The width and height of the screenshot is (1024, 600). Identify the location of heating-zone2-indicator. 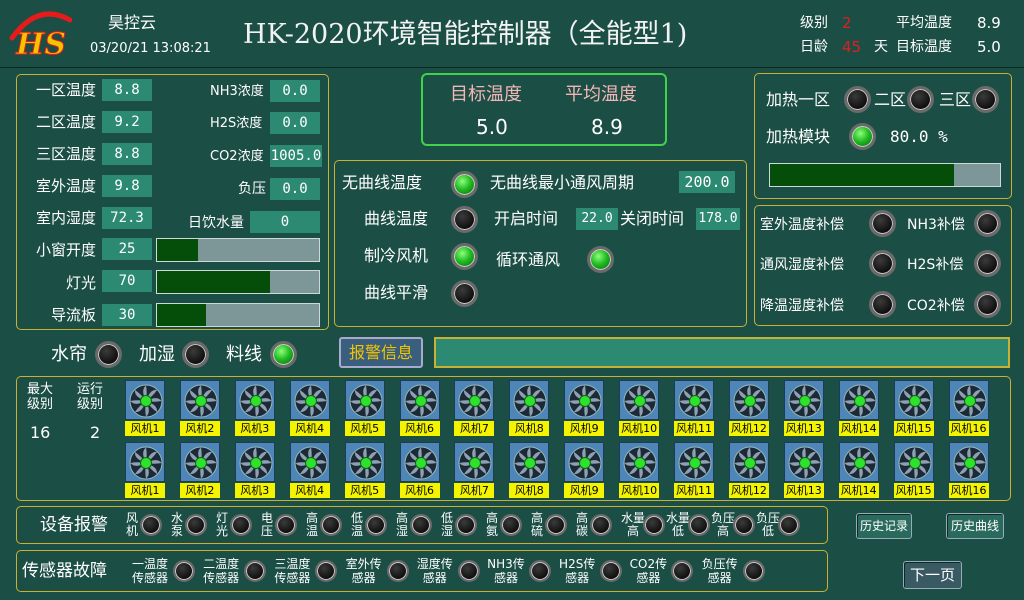
(920, 99).